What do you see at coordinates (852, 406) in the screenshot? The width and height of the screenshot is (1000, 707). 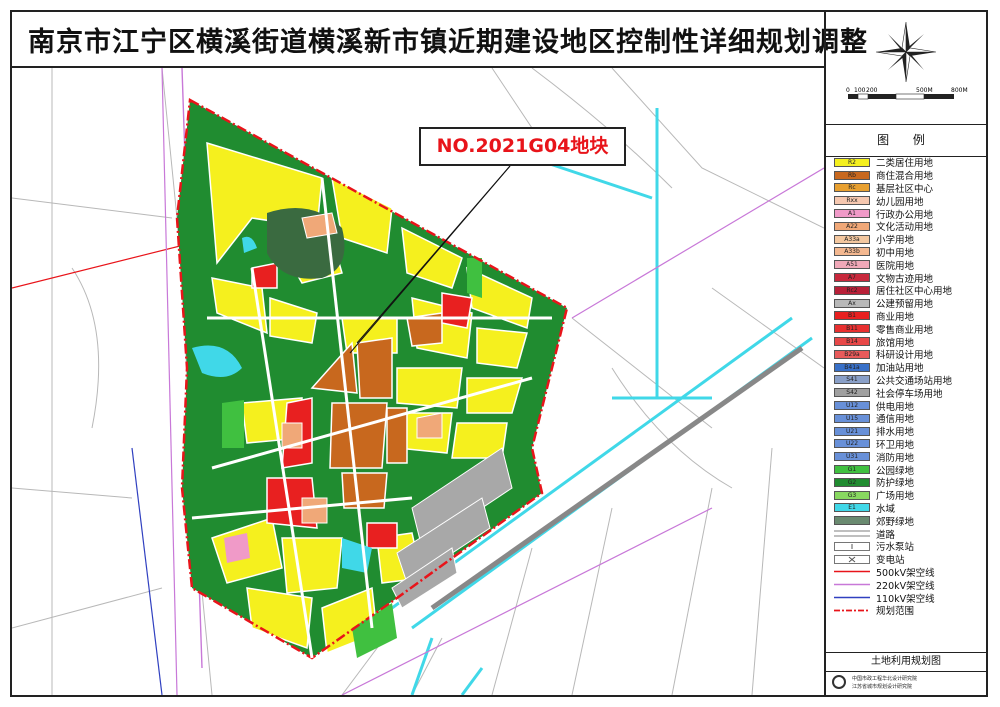 I see `legend-swatch: U12` at bounding box center [852, 406].